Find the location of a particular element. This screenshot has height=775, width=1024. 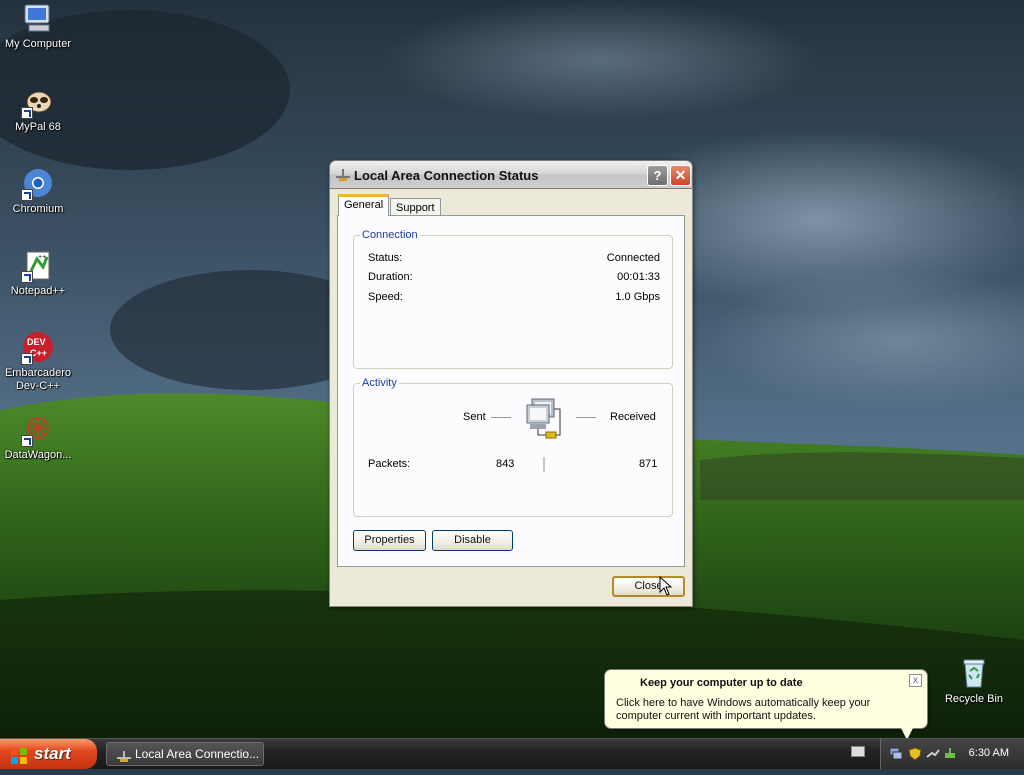

clock: 6:30 AM is located at coordinates (989, 753).